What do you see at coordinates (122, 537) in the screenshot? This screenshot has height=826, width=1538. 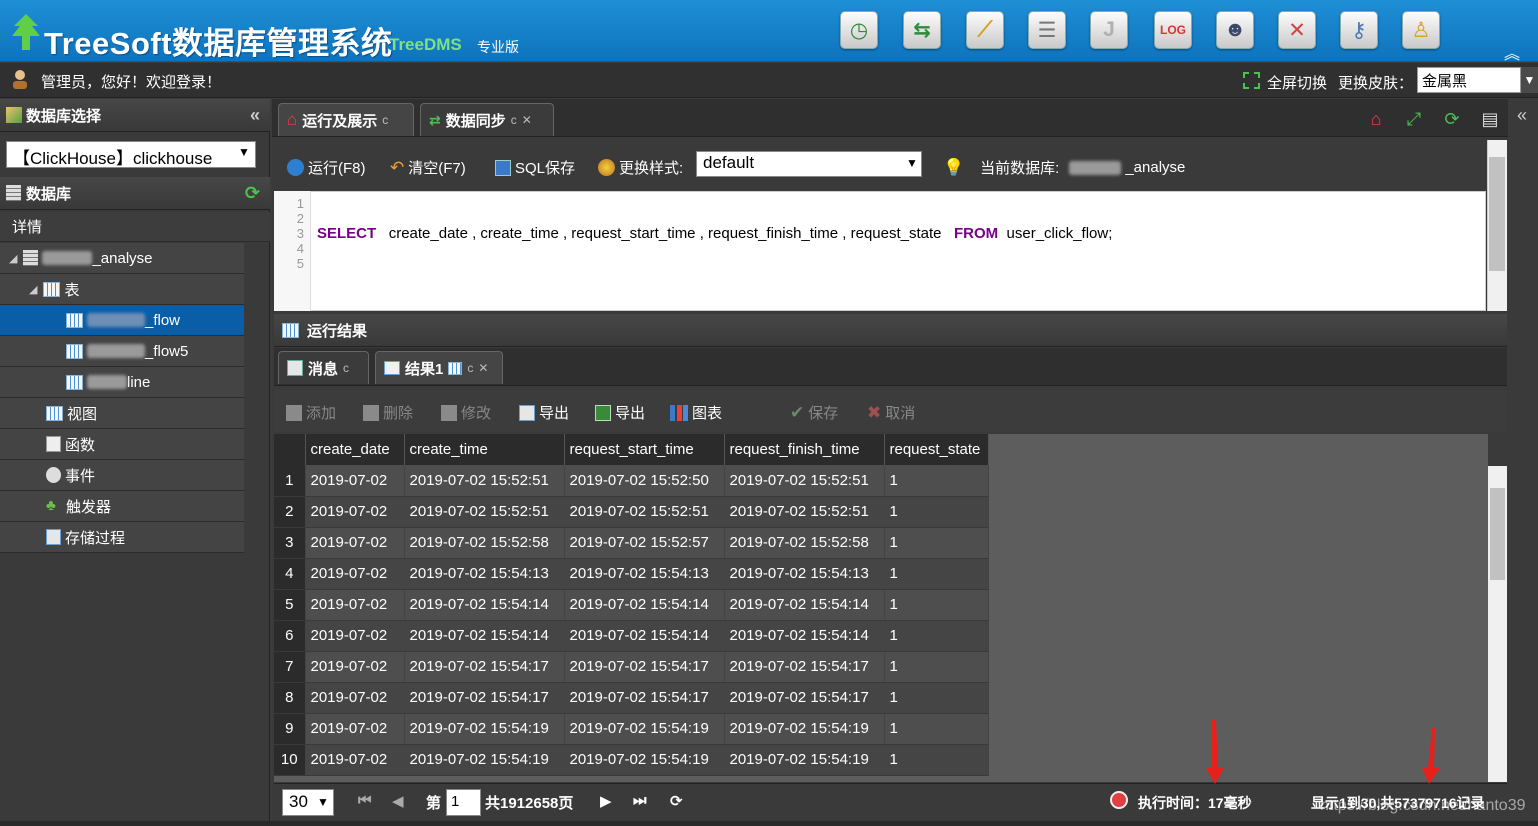 I see `tree-procedures-node: 存储过程` at bounding box center [122, 537].